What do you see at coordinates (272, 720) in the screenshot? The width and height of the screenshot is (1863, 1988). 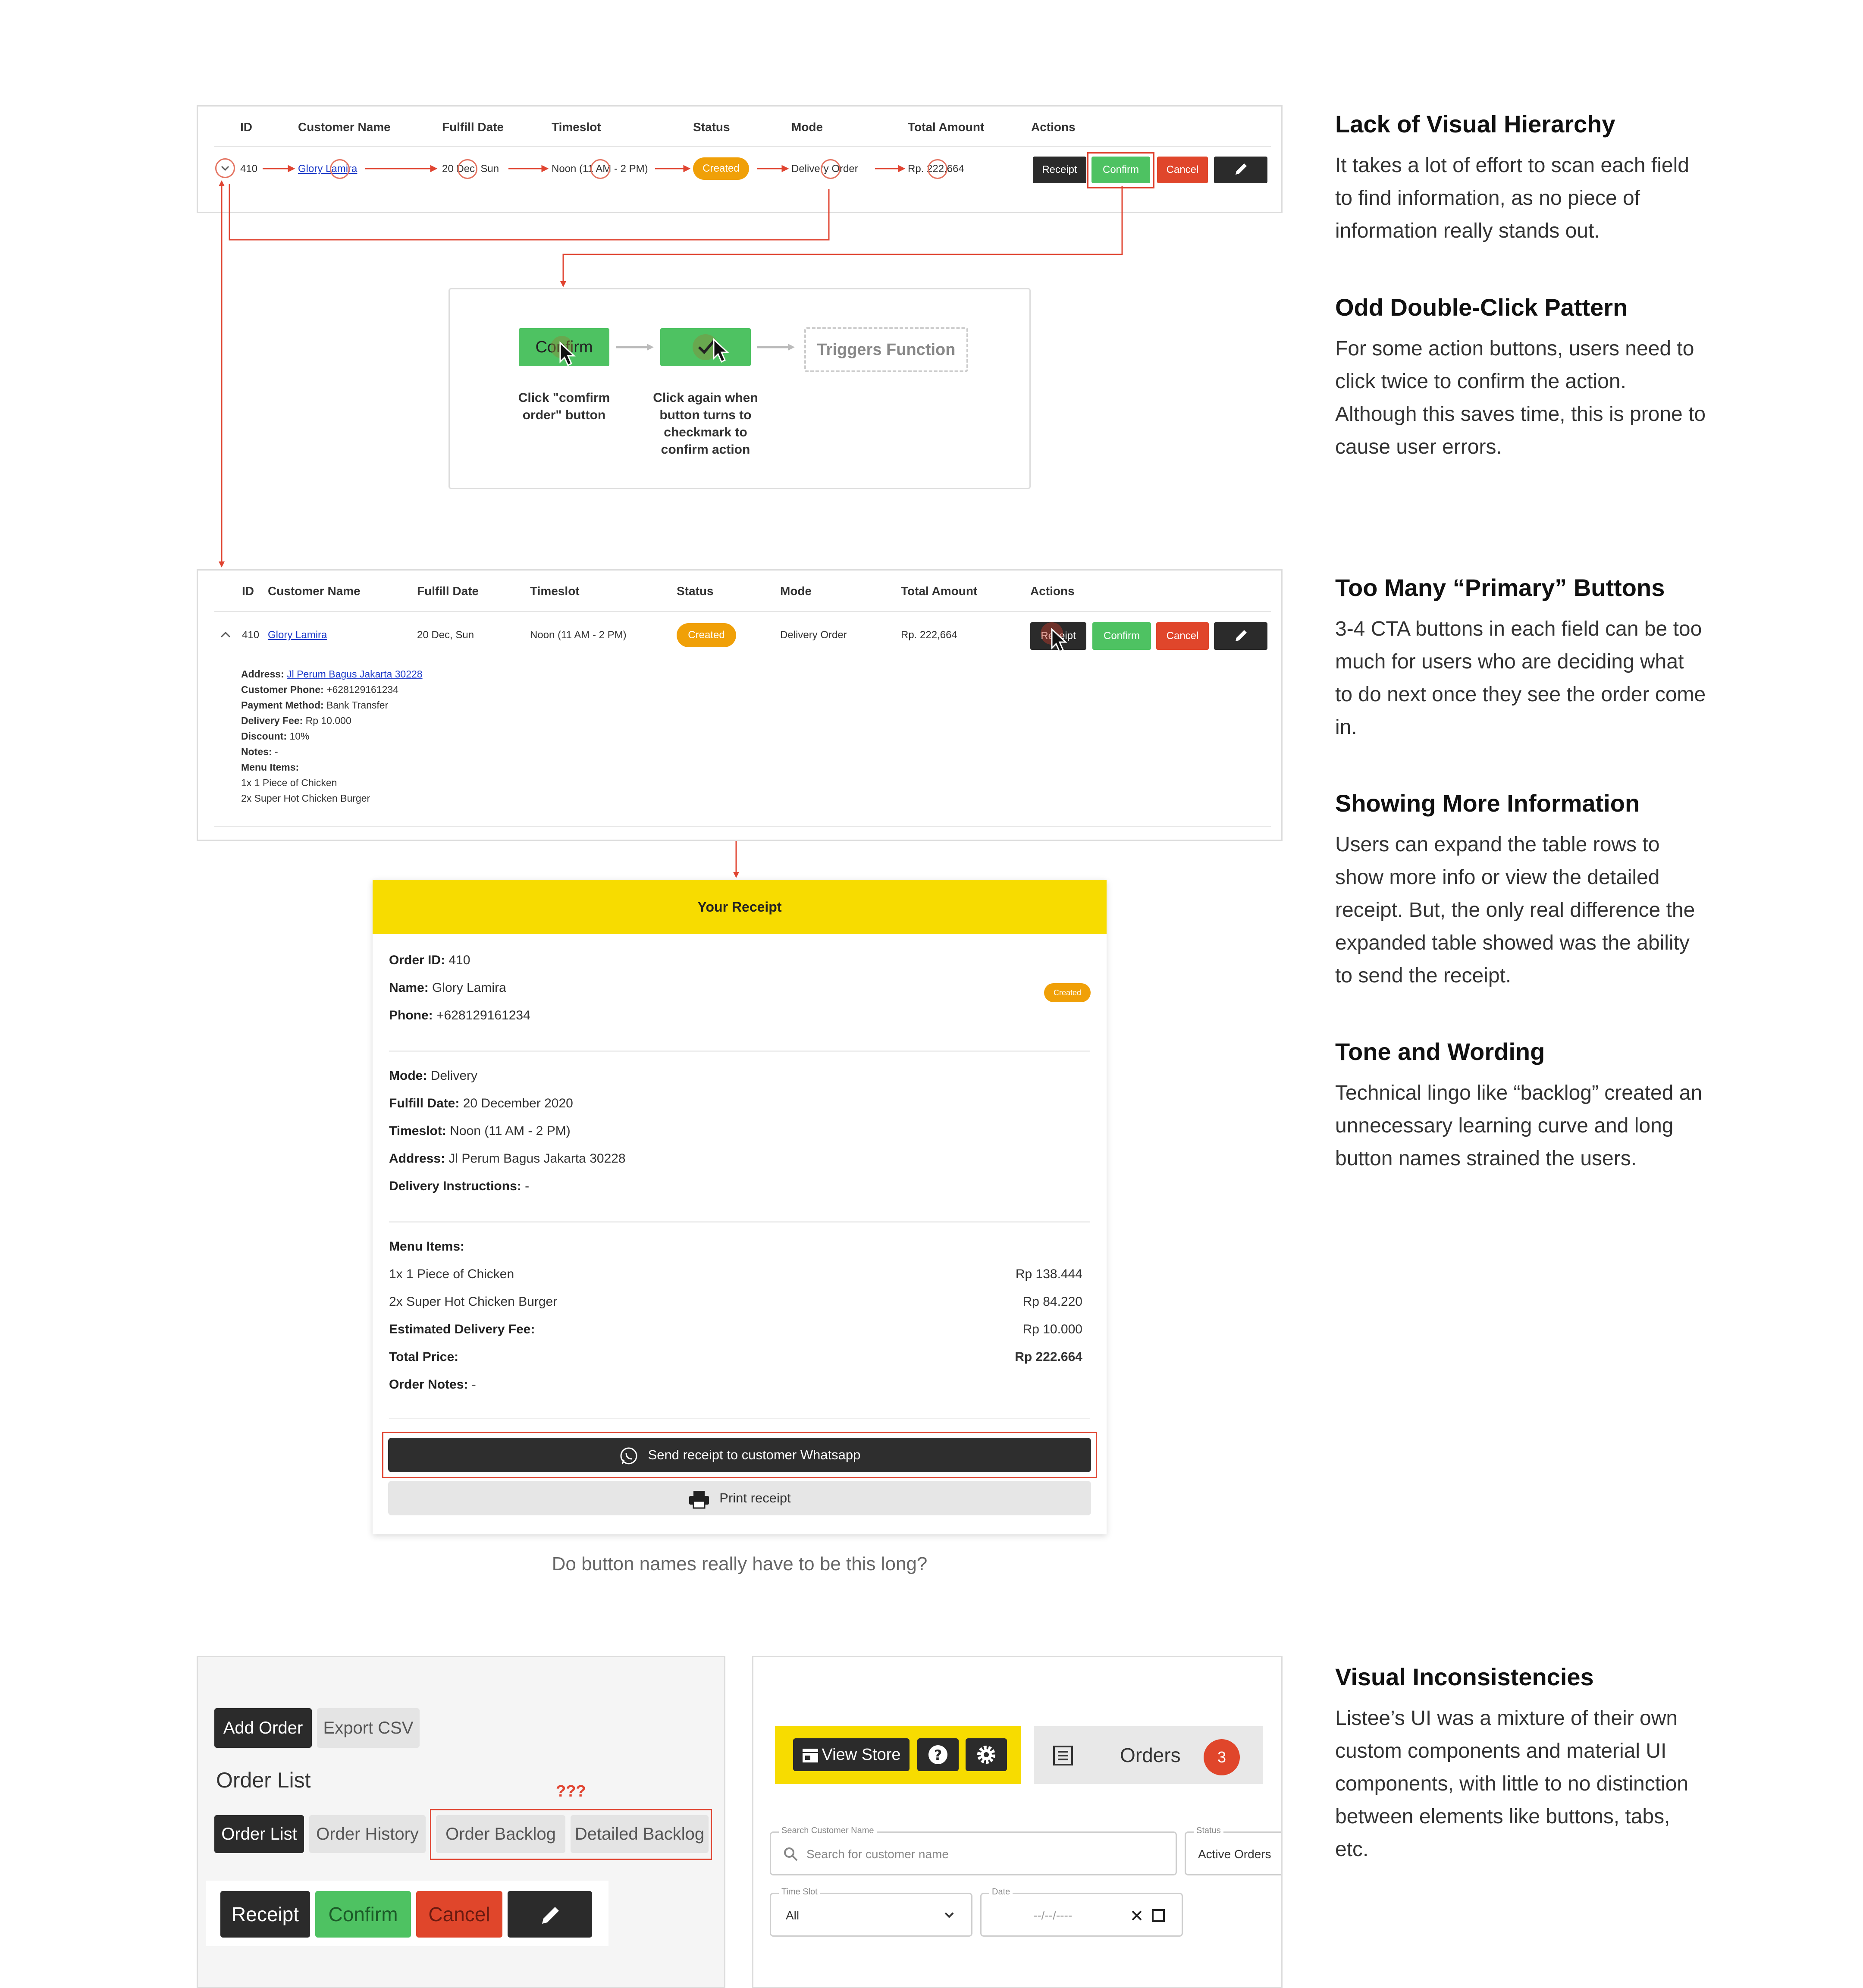 I see `detail-label: Delivery Fee:` at bounding box center [272, 720].